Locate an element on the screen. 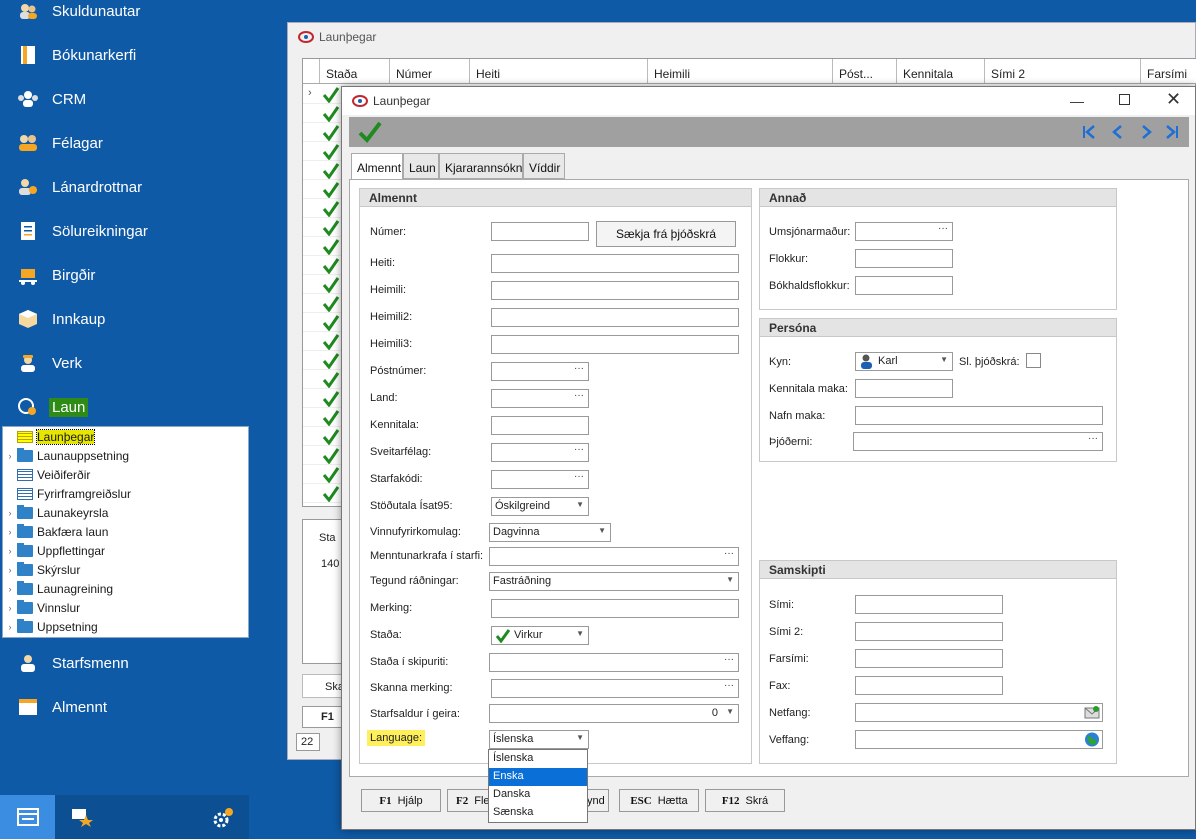 The height and width of the screenshot is (839, 1196). tree-item-bakfaera: › Bakfæra laun is located at coordinates (125, 531).